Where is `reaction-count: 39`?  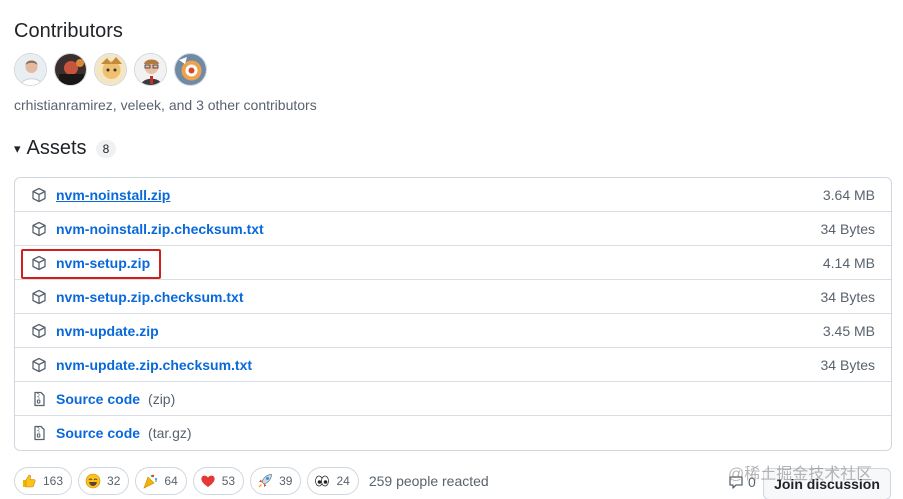
reaction-count: 39 is located at coordinates (286, 481).